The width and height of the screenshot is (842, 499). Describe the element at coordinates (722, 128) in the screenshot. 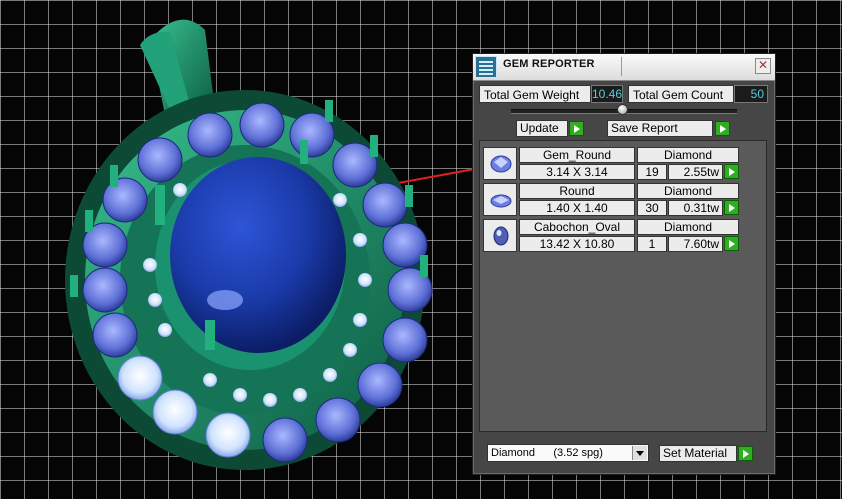

I see `save-report-go-icon` at that location.